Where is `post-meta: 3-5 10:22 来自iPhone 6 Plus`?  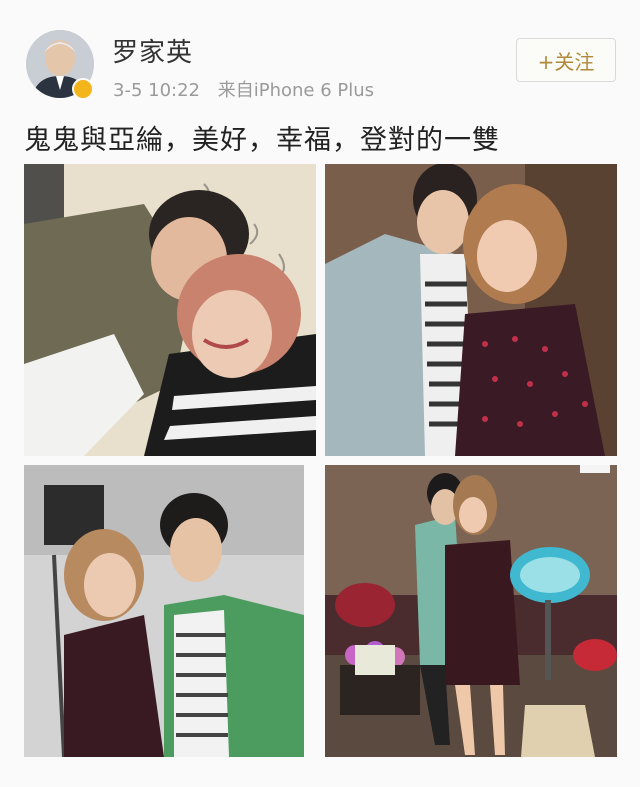
post-meta: 3-5 10:22 来自iPhone 6 Plus is located at coordinates (243, 89).